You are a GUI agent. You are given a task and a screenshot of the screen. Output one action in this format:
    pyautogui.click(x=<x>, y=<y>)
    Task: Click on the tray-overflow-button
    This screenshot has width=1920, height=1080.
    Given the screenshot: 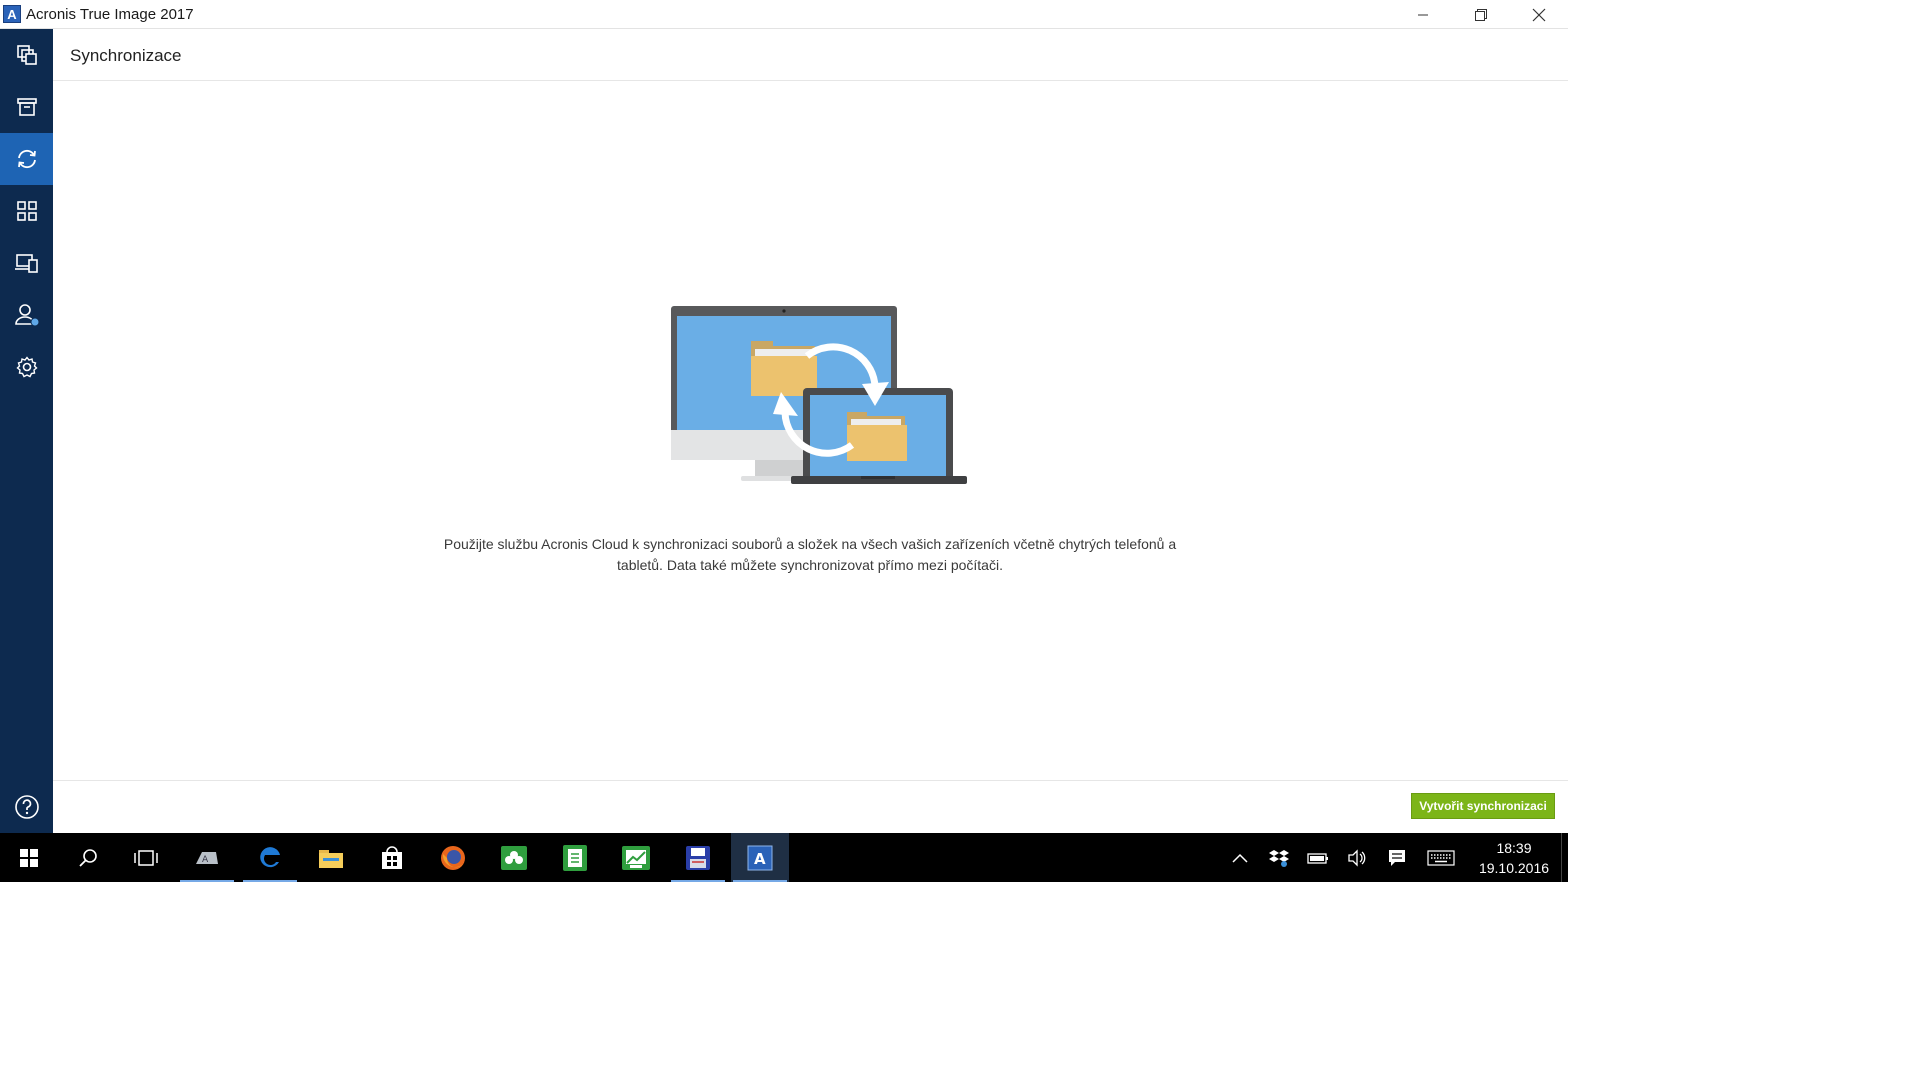 What is the action you would take?
    pyautogui.click(x=1240, y=857)
    